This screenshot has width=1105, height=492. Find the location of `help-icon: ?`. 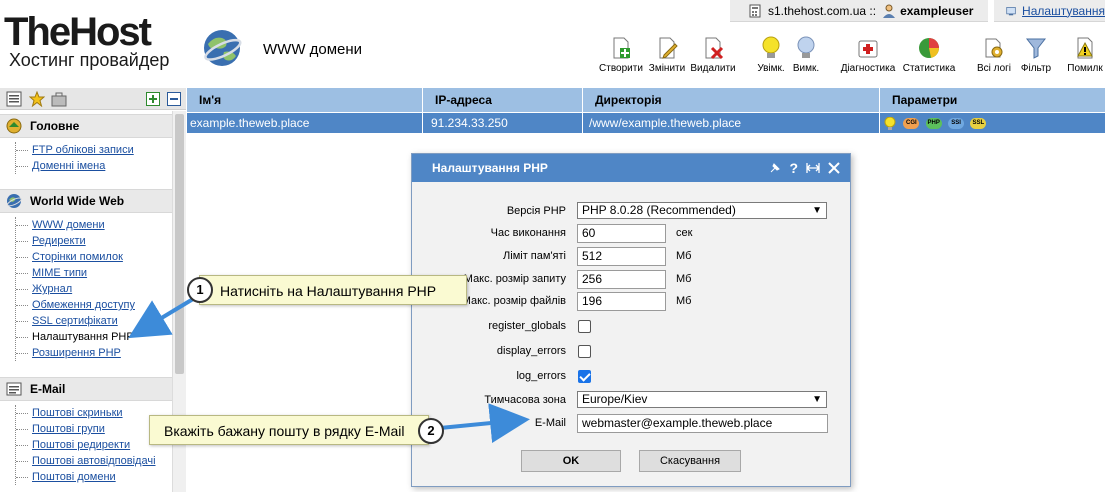

help-icon: ? is located at coordinates (793, 168).